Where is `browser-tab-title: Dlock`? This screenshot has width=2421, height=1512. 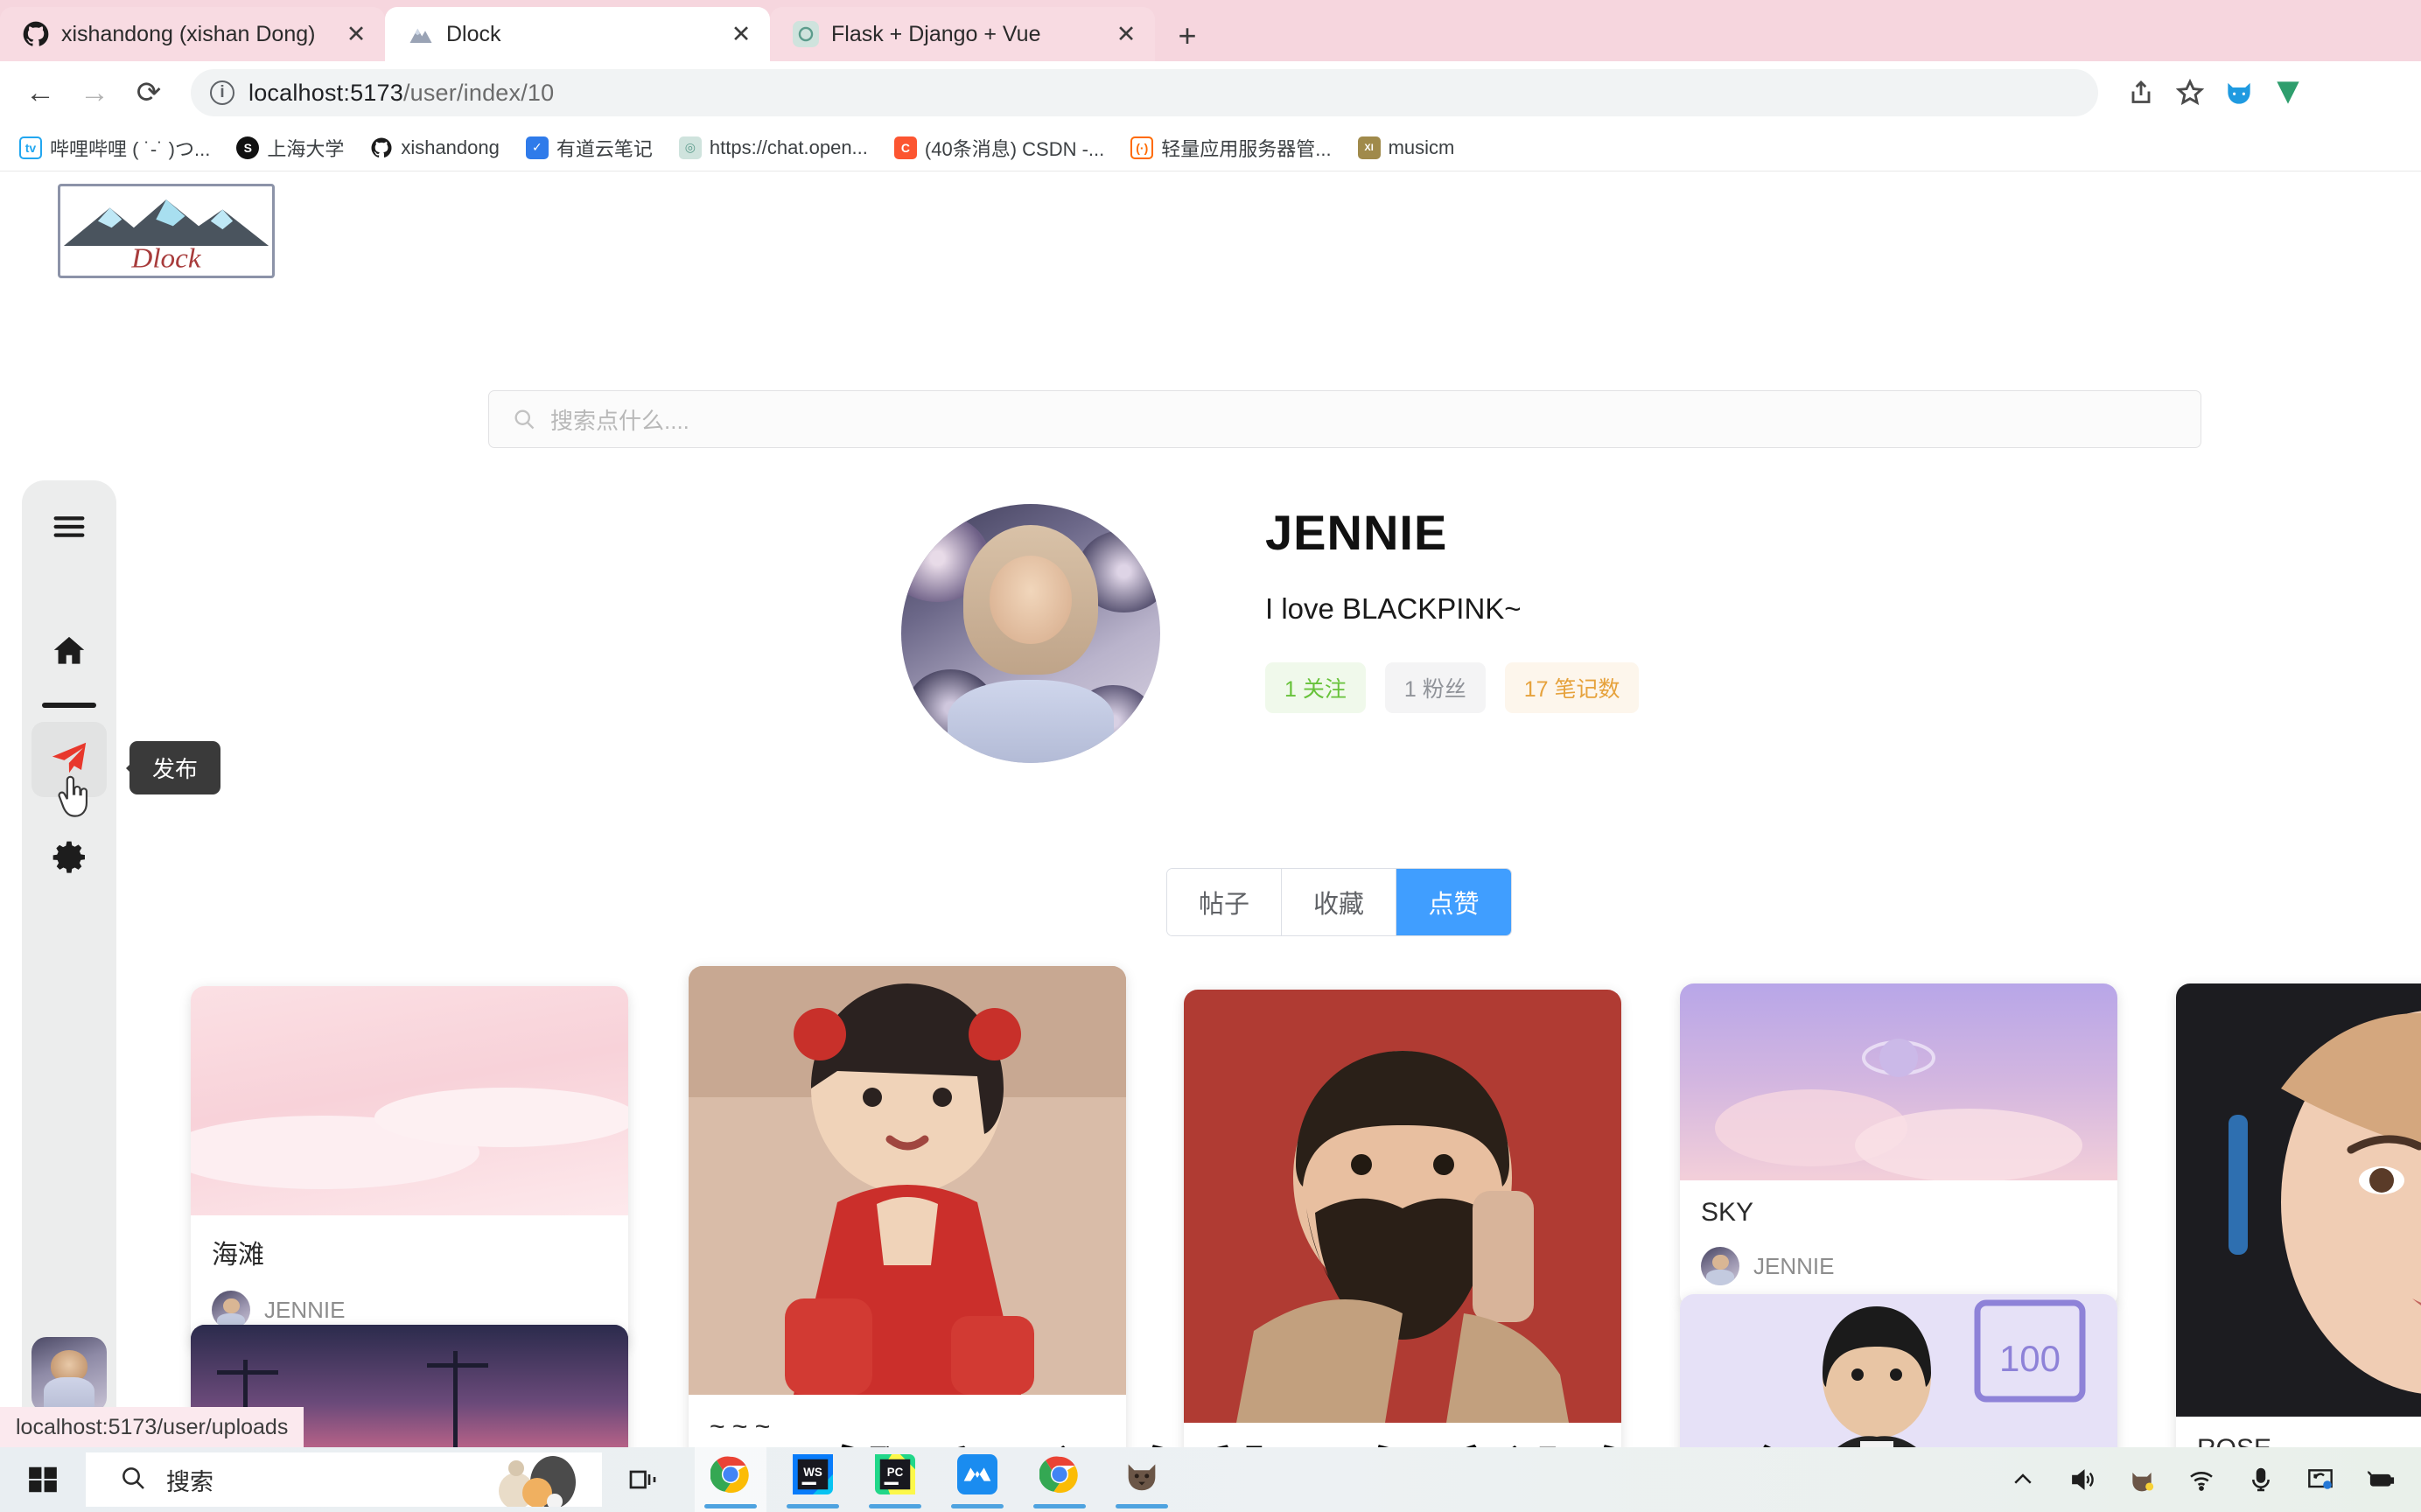
browser-tab-title: Dlock is located at coordinates (473, 33).